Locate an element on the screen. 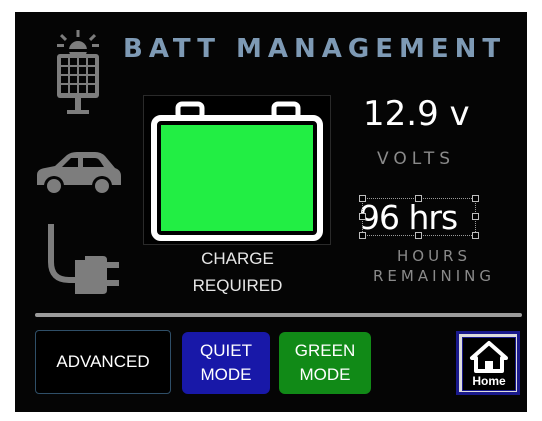 The width and height of the screenshot is (542, 421). voltage-value: 12.9 v is located at coordinates (416, 114).